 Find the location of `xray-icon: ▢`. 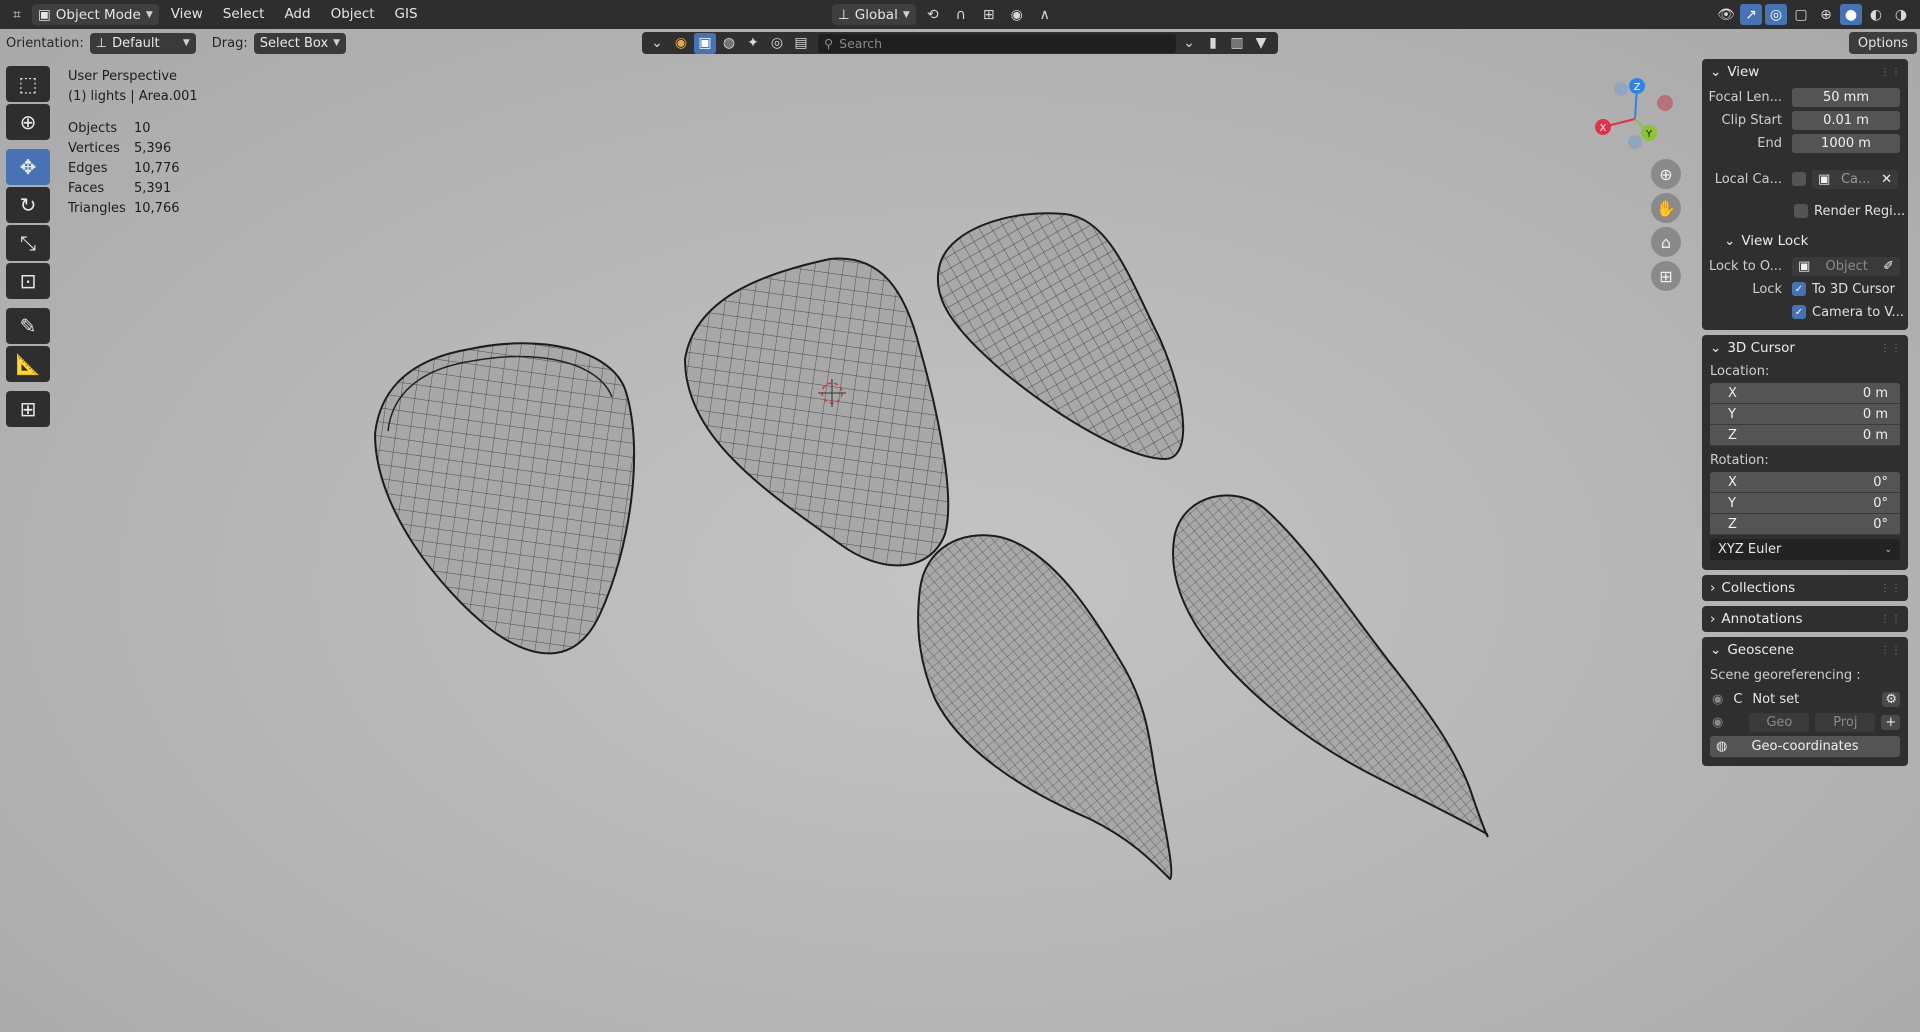

xray-icon: ▢ is located at coordinates (1801, 14).